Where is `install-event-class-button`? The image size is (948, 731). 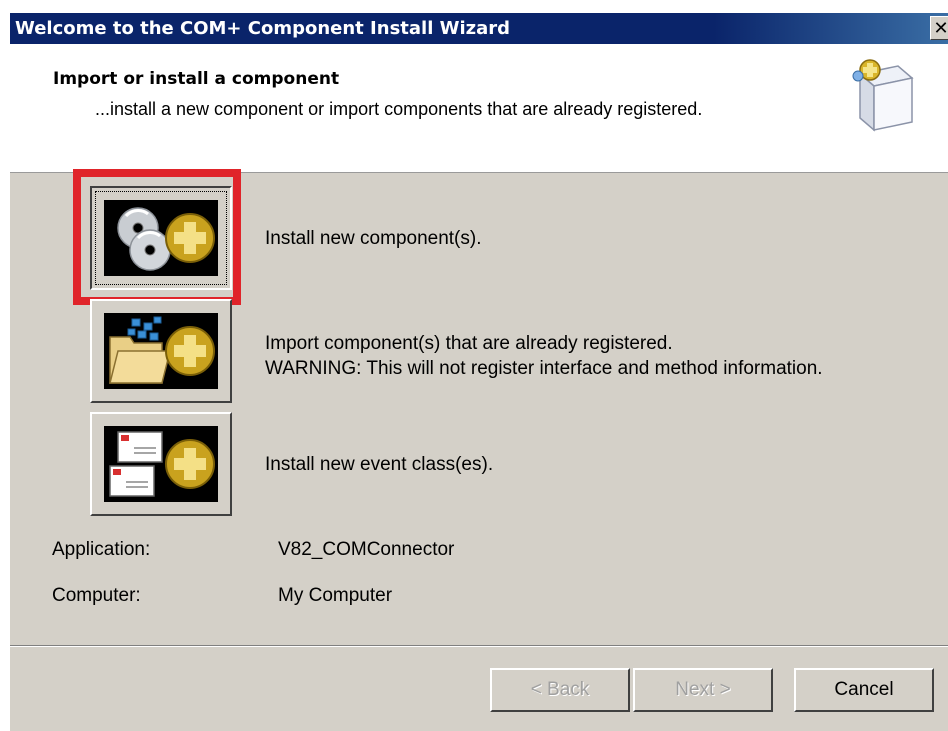
install-event-class-button is located at coordinates (161, 464).